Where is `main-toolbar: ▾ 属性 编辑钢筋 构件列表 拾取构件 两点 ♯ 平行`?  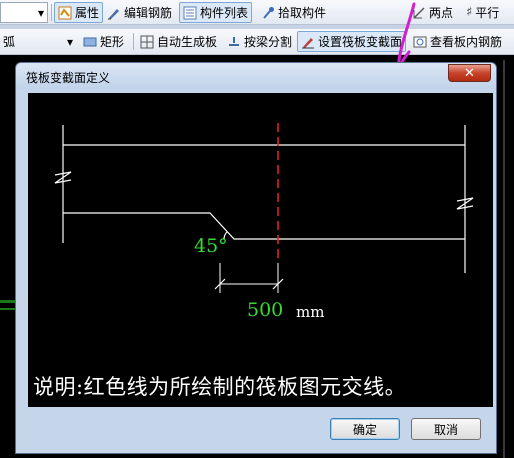 main-toolbar: ▾ 属性 编辑钢筋 构件列表 拾取构件 两点 ♯ 平行 is located at coordinates (257, 12).